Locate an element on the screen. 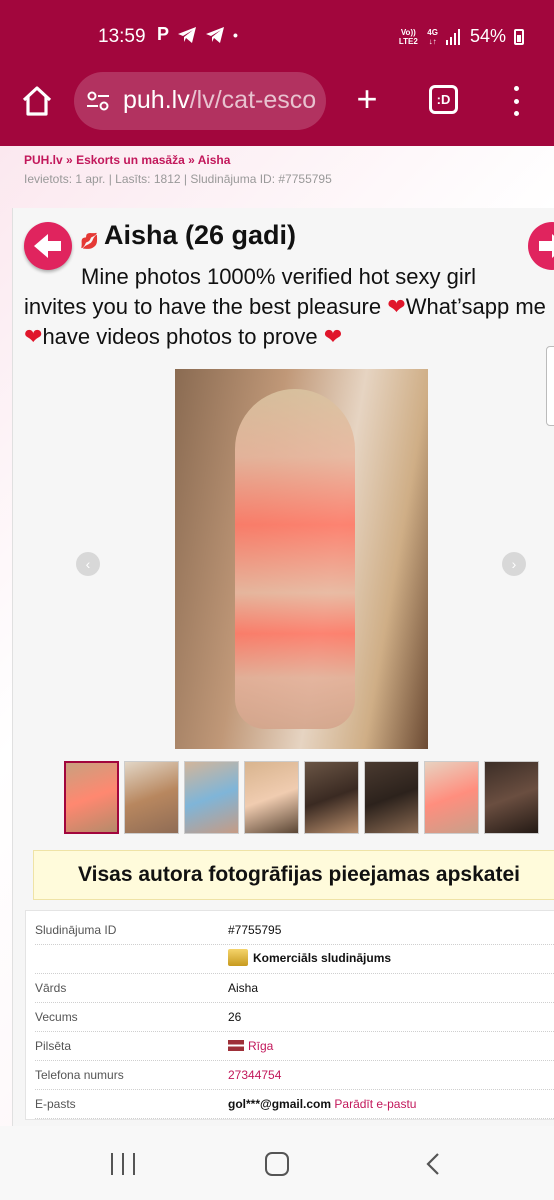  more-menu-icon is located at coordinates (516, 101).